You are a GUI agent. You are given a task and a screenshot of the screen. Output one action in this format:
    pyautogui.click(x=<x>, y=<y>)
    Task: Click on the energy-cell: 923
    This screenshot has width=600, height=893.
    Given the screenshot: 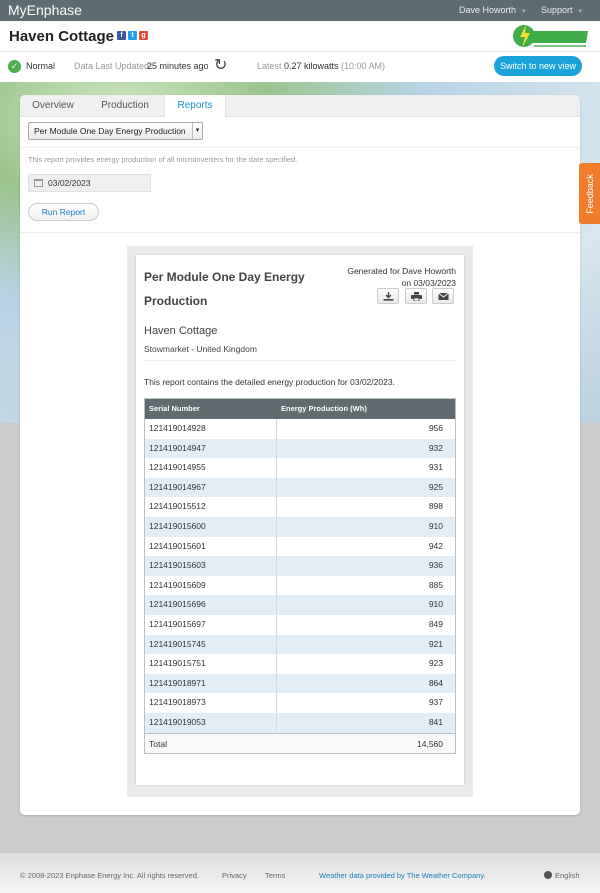 What is the action you would take?
    pyautogui.click(x=435, y=663)
    